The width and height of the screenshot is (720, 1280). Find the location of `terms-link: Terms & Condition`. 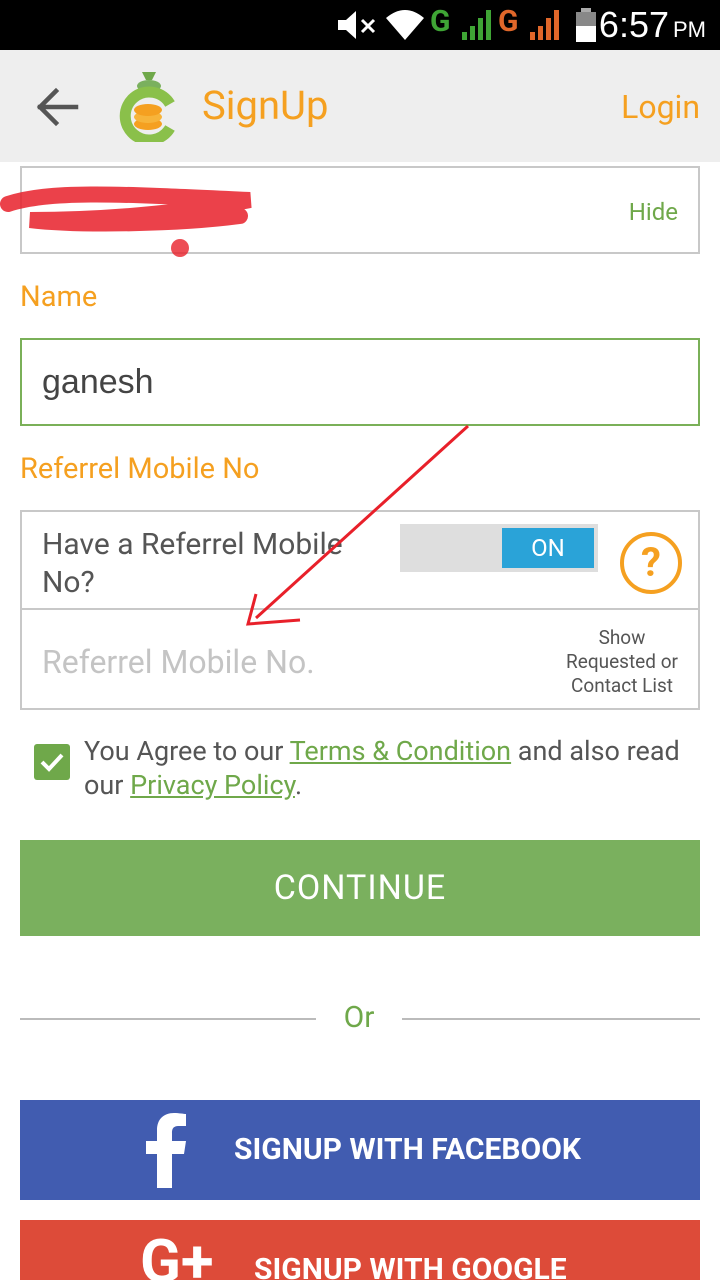

terms-link: Terms & Condition is located at coordinates (400, 751).